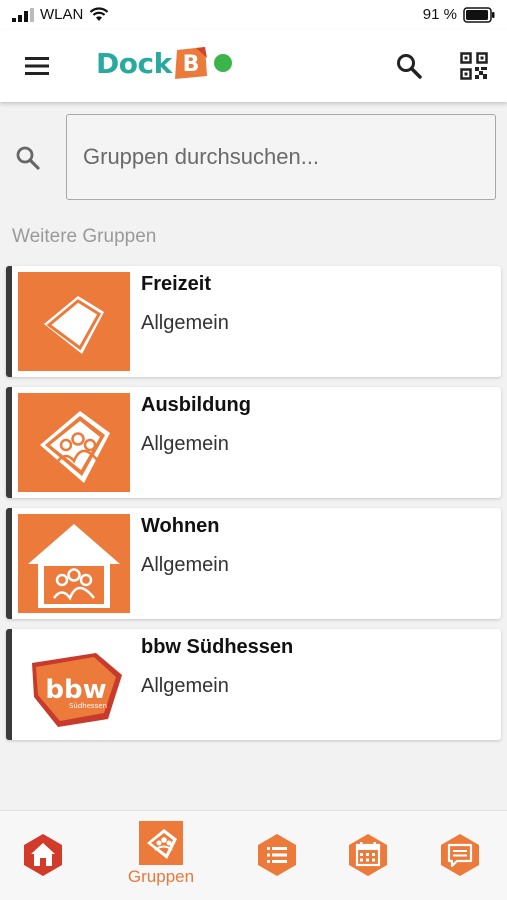 This screenshot has height=900, width=507. Describe the element at coordinates (222, 63) in the screenshot. I see `online-status-indicator` at that location.